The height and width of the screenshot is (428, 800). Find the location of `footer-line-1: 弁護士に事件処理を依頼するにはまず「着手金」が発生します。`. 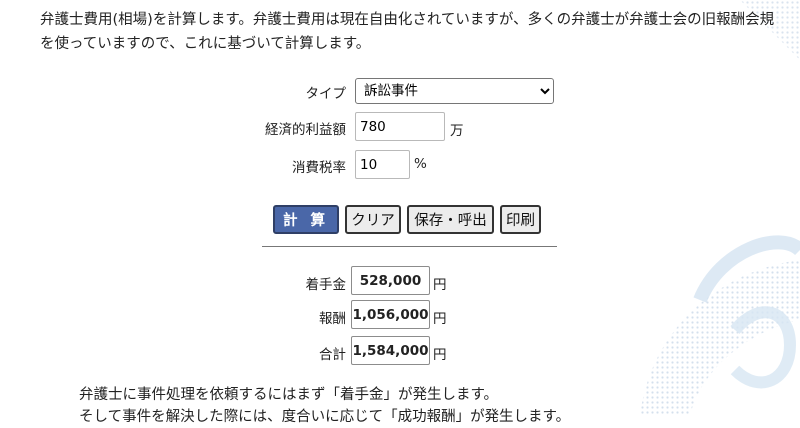

footer-line-1: 弁護士に事件処理を依頼するにはまず「着手金」が発生します。 is located at coordinates (289, 395).